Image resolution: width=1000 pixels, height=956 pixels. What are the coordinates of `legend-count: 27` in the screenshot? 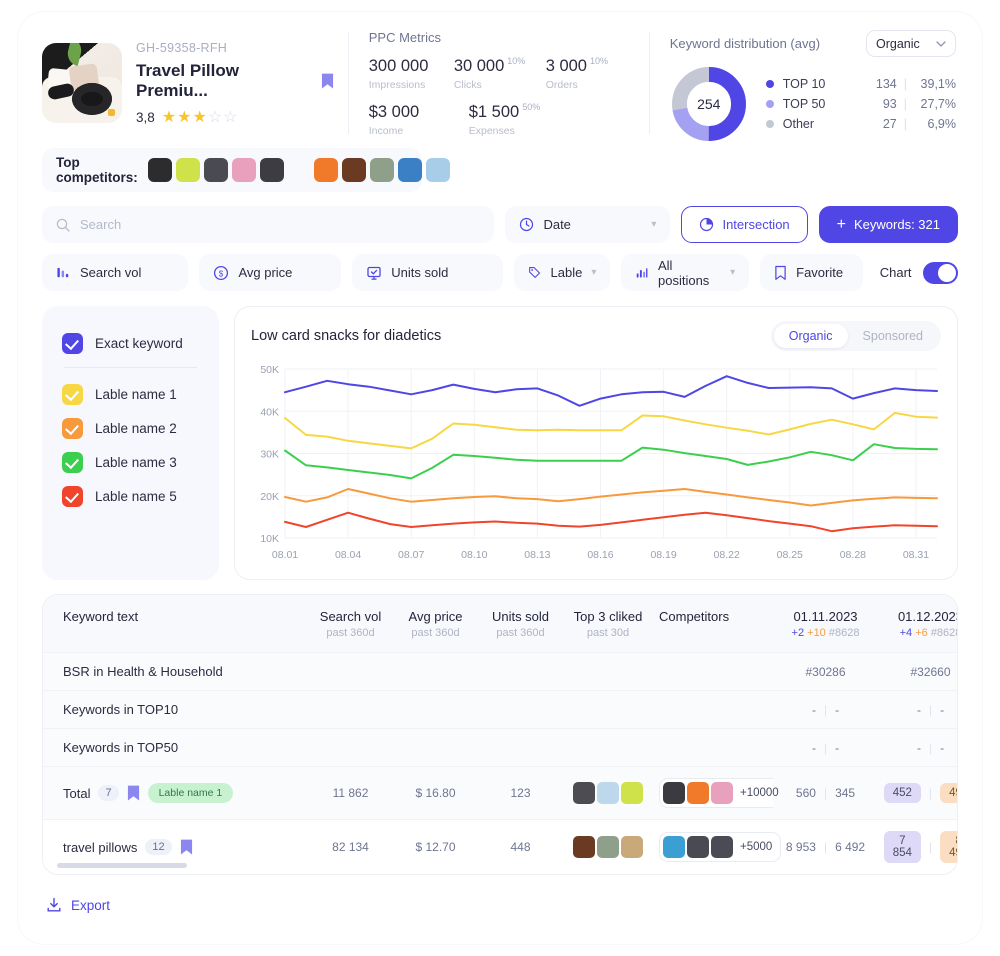 It's located at (889, 124).